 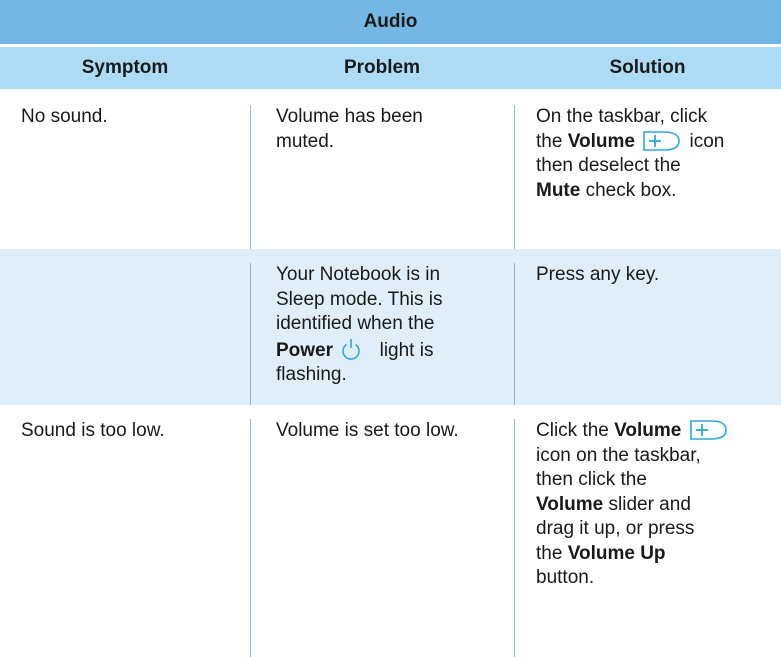 I want to click on problem-line: Volume has been, so click(x=349, y=116).